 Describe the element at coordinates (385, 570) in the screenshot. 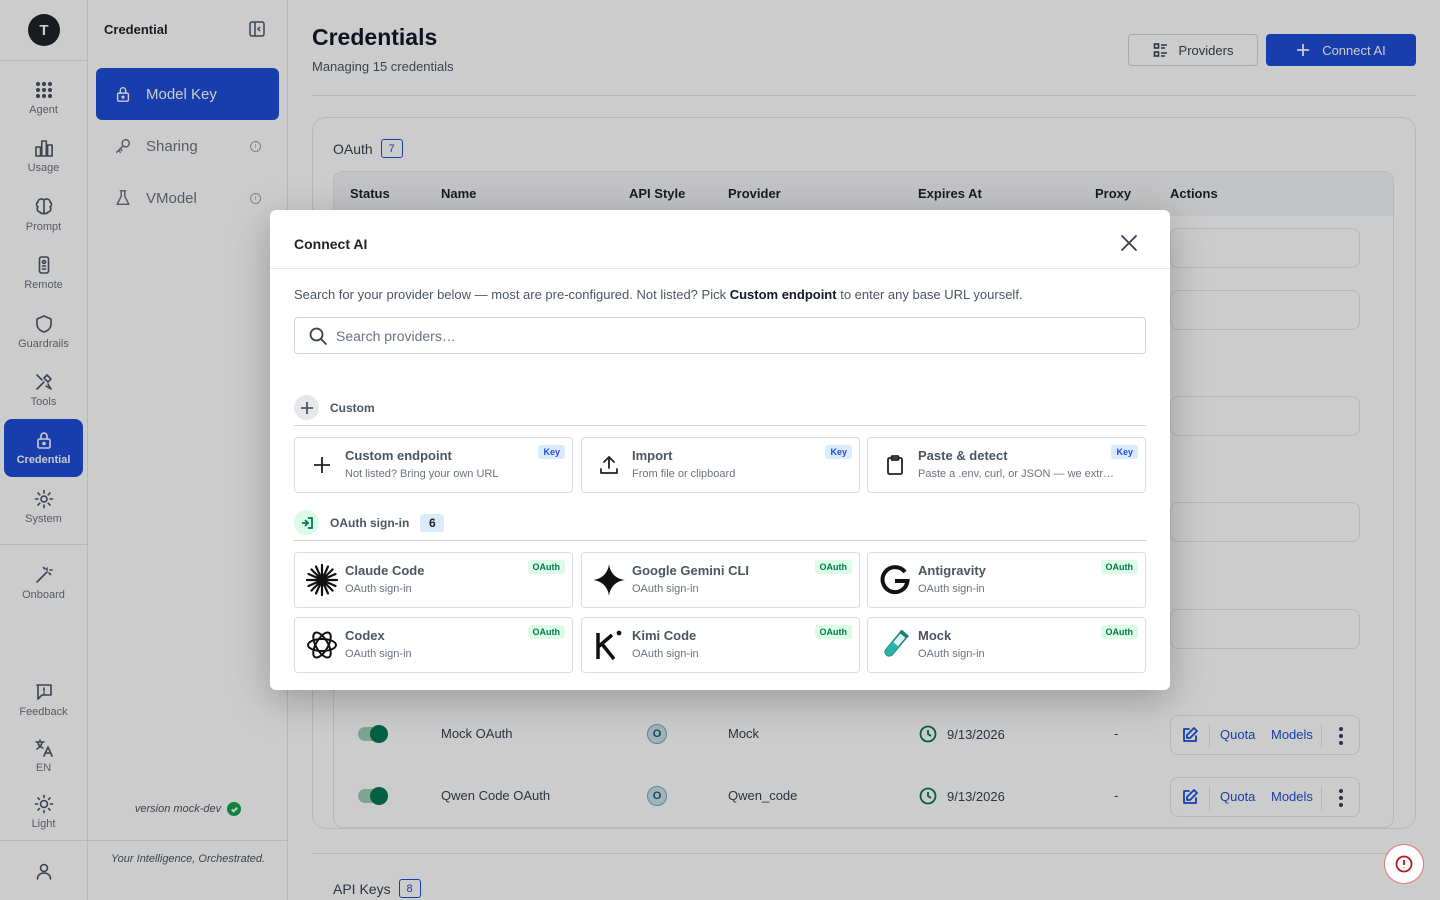

I see `provider-name: Claude Code` at that location.